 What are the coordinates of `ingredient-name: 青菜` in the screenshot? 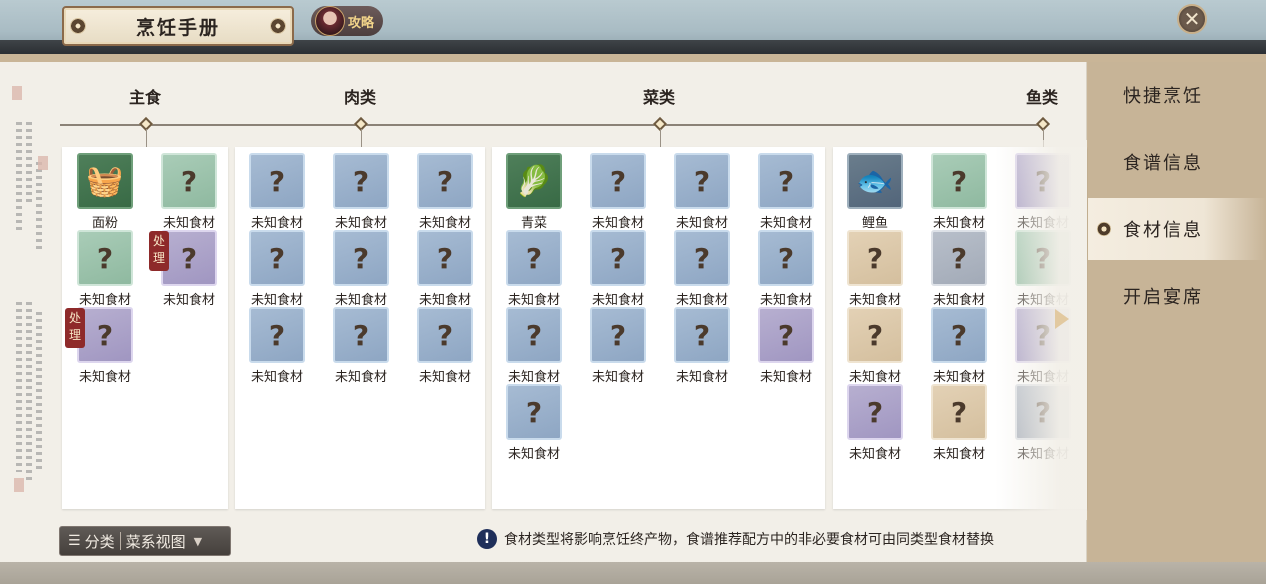 It's located at (533, 223).